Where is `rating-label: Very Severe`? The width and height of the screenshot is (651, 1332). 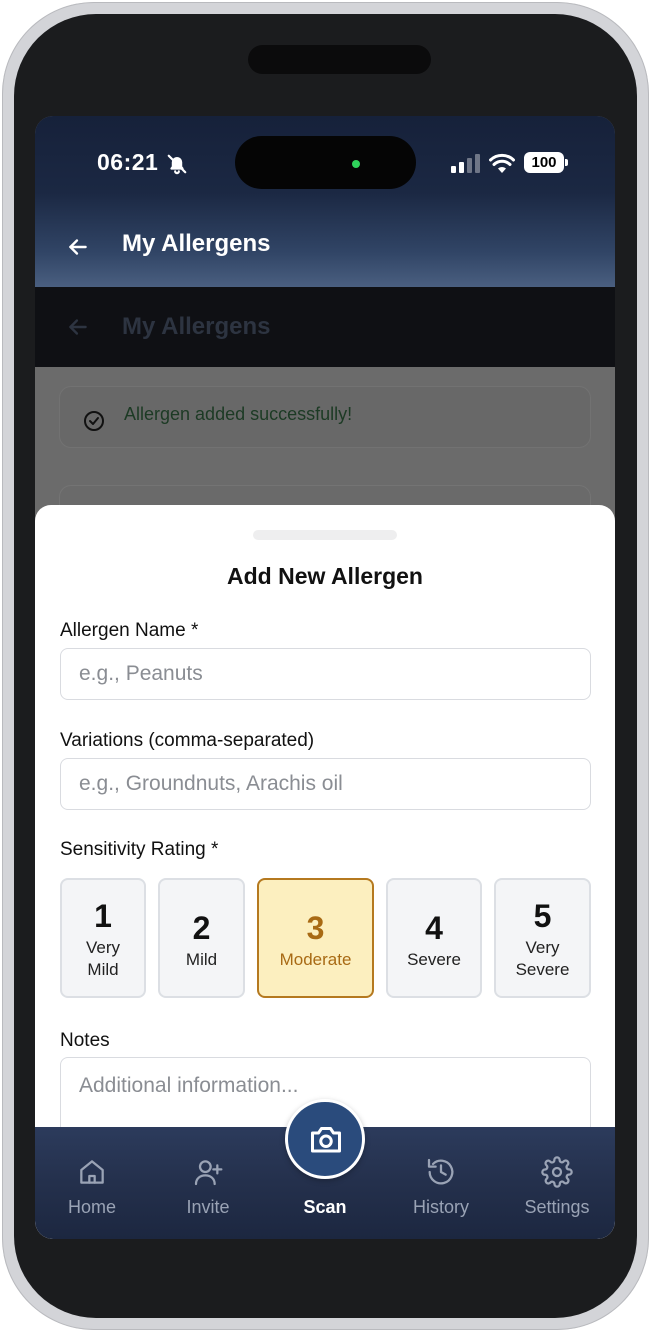
rating-label: Very Severe is located at coordinates (542, 958).